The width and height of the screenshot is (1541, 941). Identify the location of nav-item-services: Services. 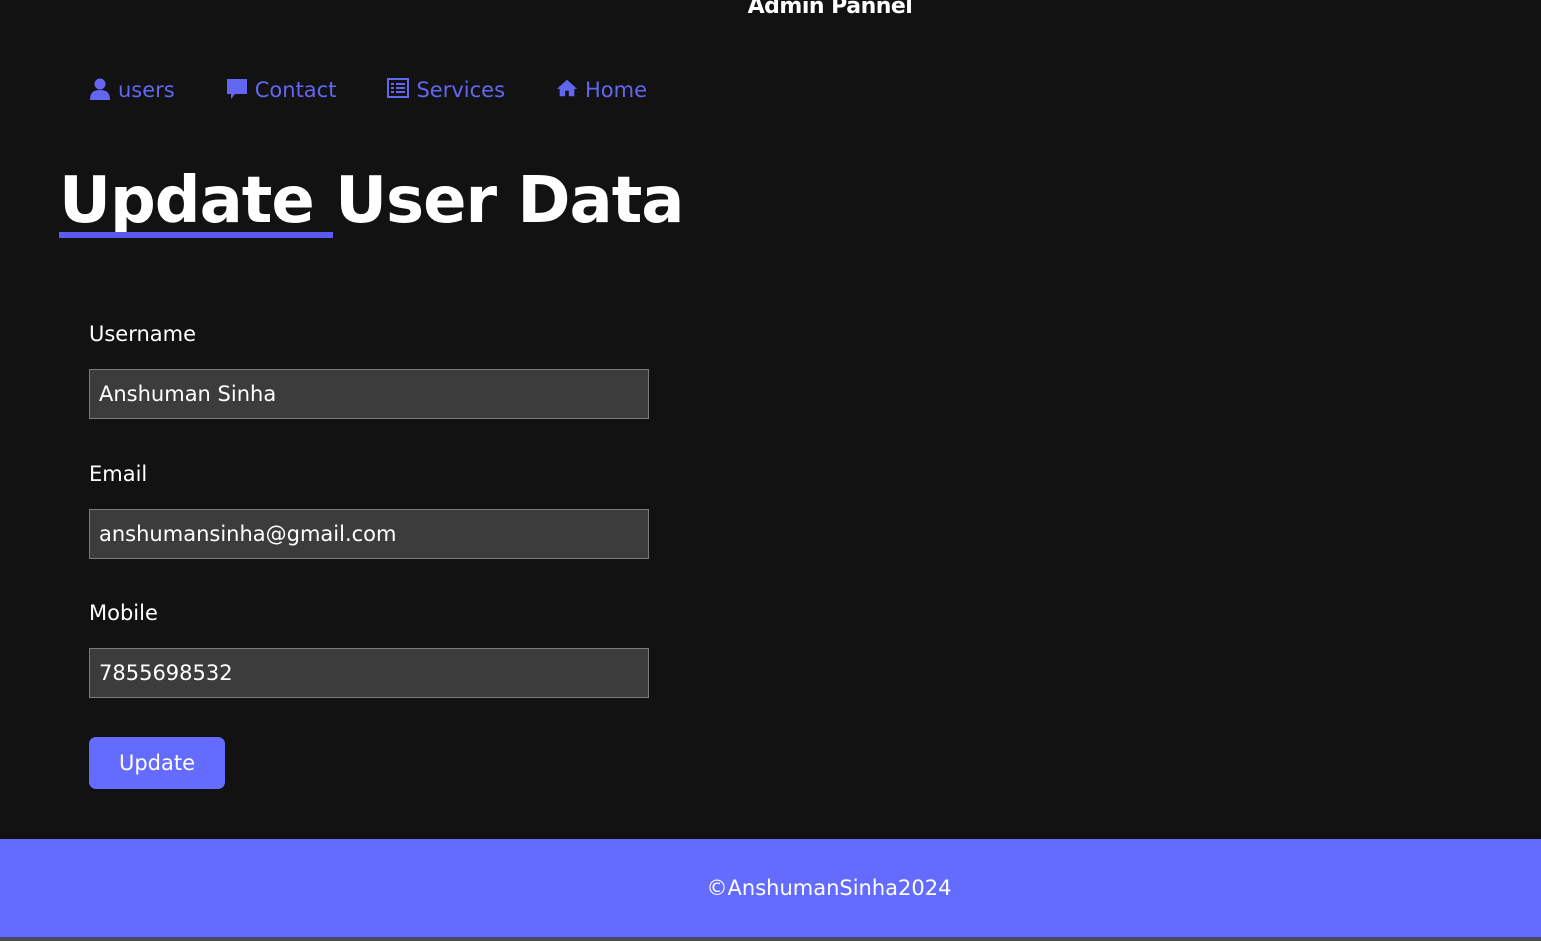
(446, 90).